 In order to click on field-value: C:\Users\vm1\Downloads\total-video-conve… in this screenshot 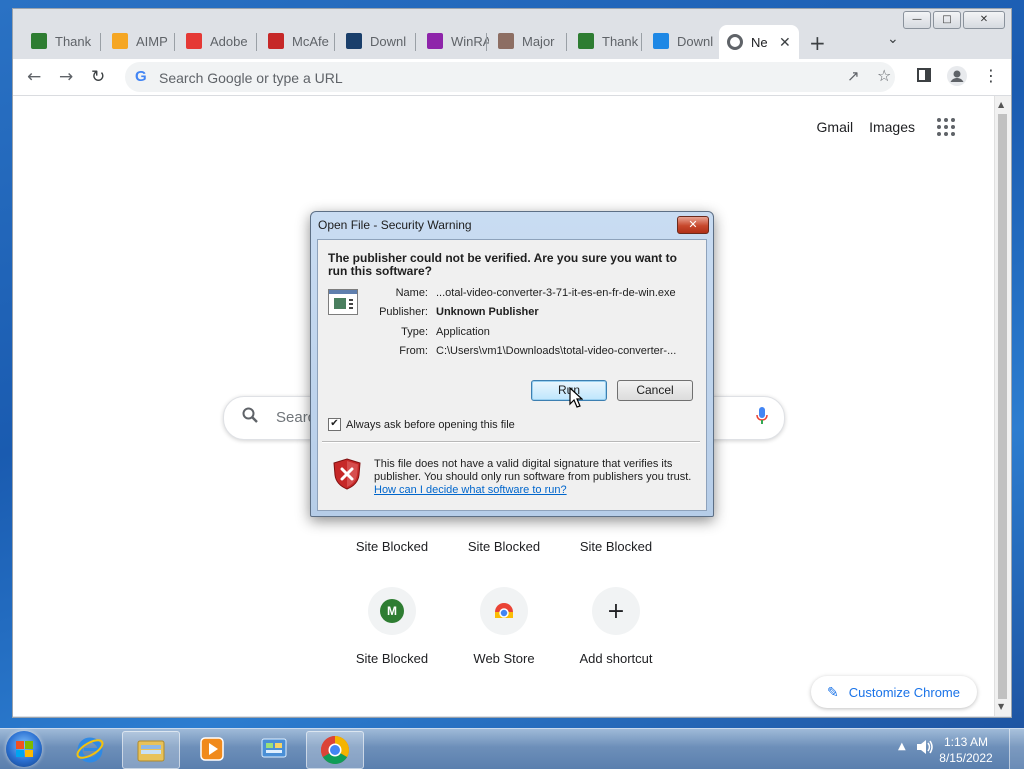, I will do `click(556, 351)`.